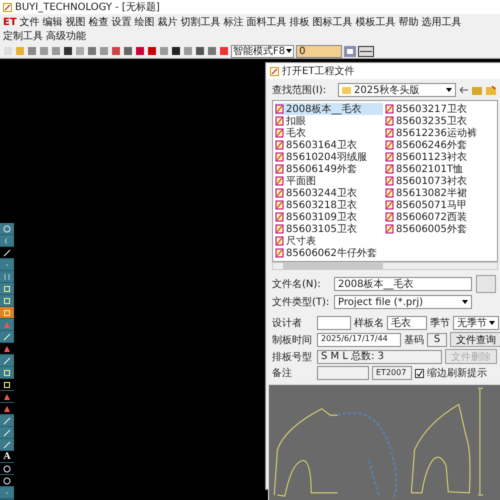  I want to click on file-type-select: Project file (*.prj), so click(403, 302).